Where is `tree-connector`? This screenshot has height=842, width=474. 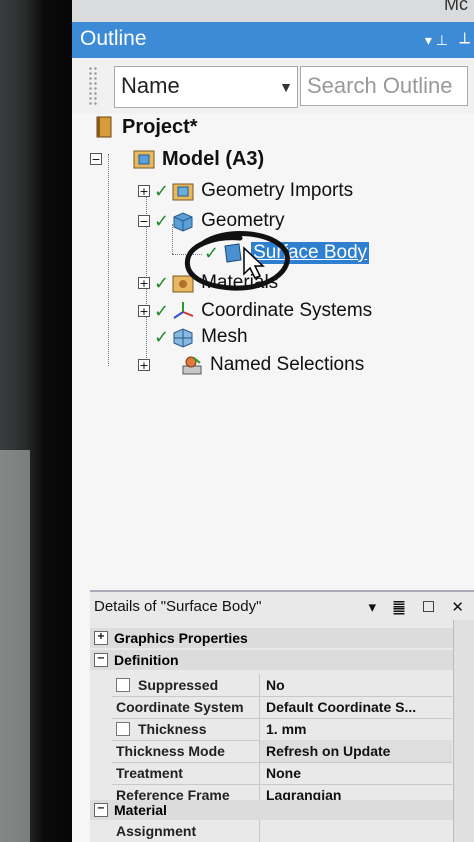
tree-connector is located at coordinates (108, 260).